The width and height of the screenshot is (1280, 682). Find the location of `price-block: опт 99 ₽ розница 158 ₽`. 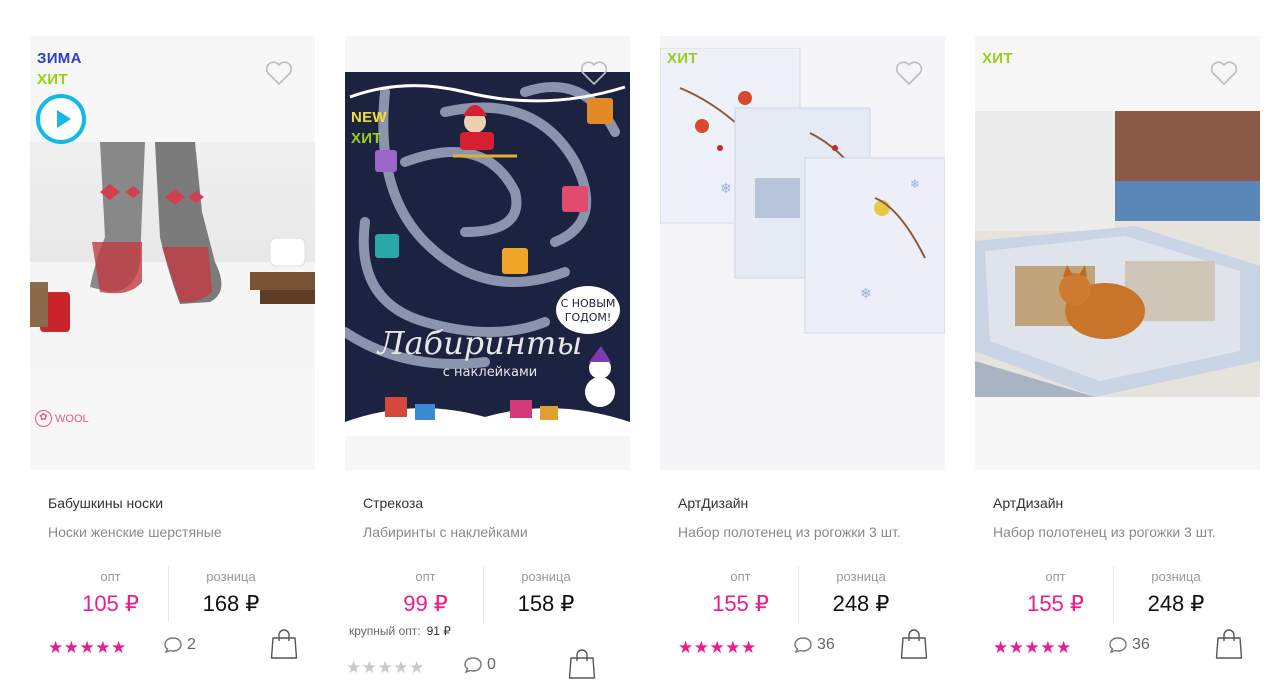

price-block: опт 99 ₽ розница 158 ₽ is located at coordinates (488, 594).